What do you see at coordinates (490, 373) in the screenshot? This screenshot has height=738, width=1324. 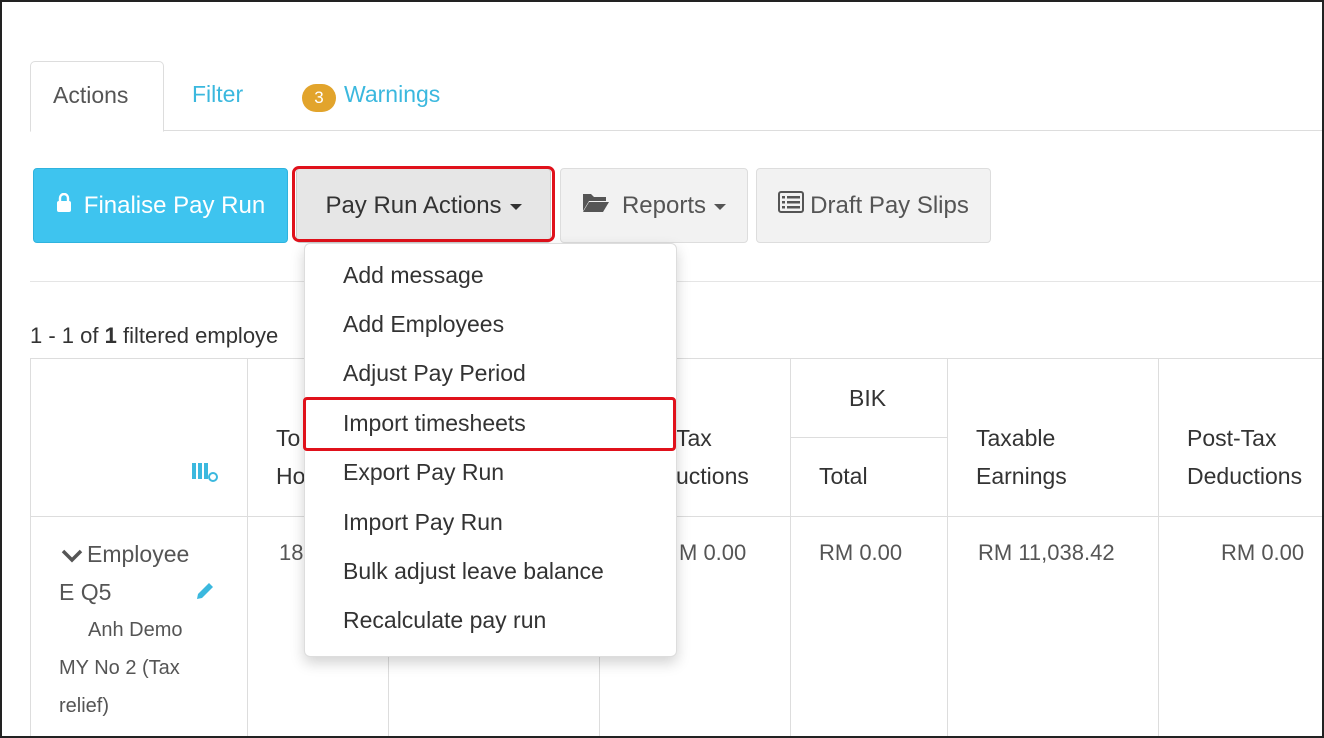 I see `menu-item-adjust-pay-period: Adjust Pay Period` at bounding box center [490, 373].